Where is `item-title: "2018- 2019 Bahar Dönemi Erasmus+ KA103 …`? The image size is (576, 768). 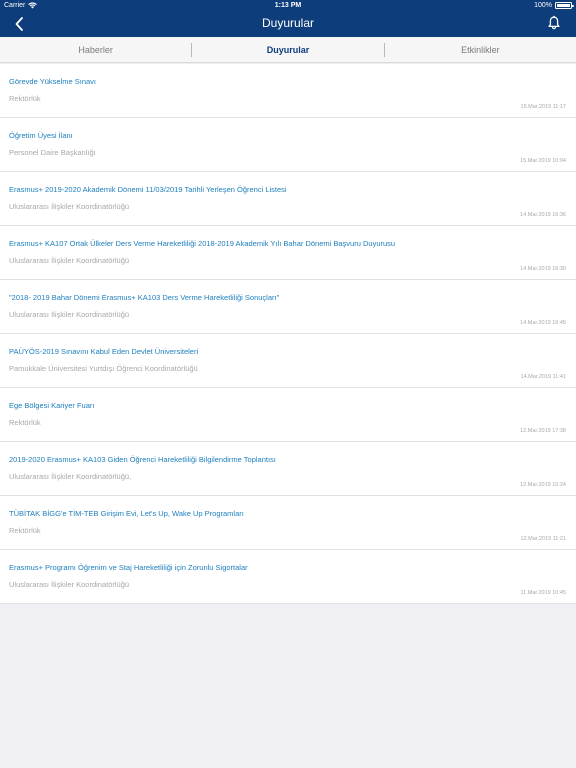
item-title: "2018- 2019 Bahar Dönemi Erasmus+ KA103 … is located at coordinates (144, 297).